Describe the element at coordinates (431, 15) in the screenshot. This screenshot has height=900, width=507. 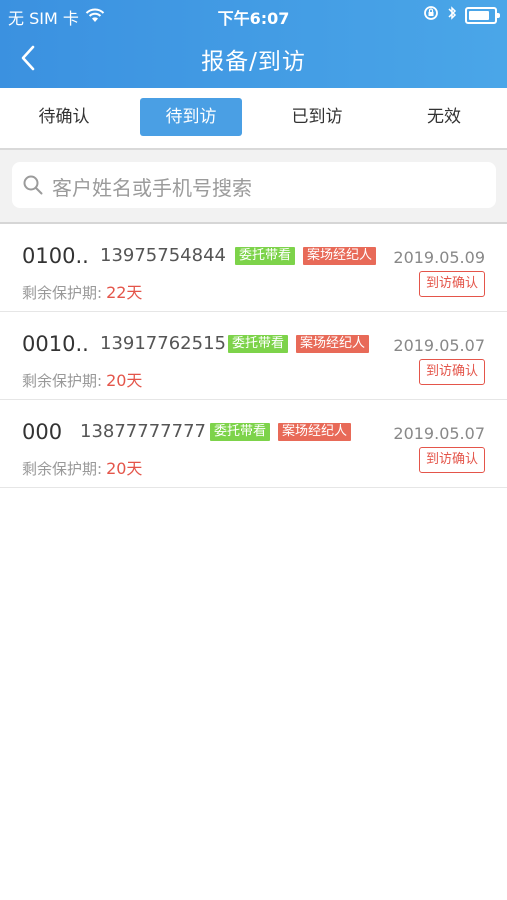
I see `orientation-lock-icon` at that location.